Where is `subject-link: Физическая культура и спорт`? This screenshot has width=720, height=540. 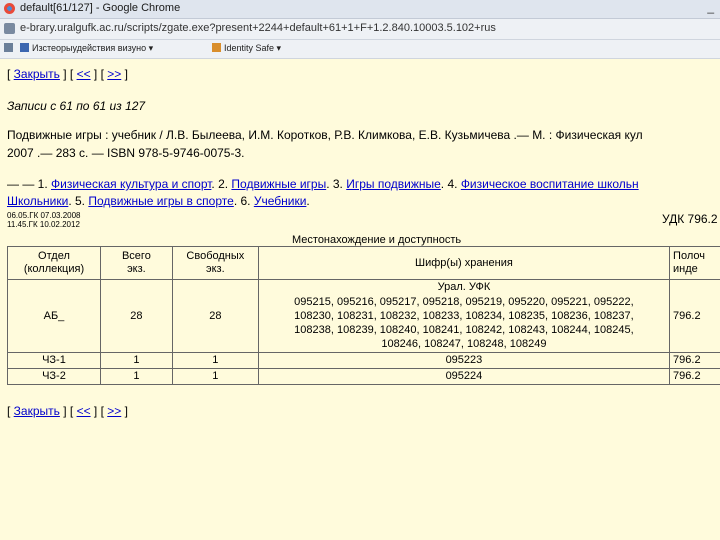
subject-link: Физическая культура и спорт is located at coordinates (131, 184).